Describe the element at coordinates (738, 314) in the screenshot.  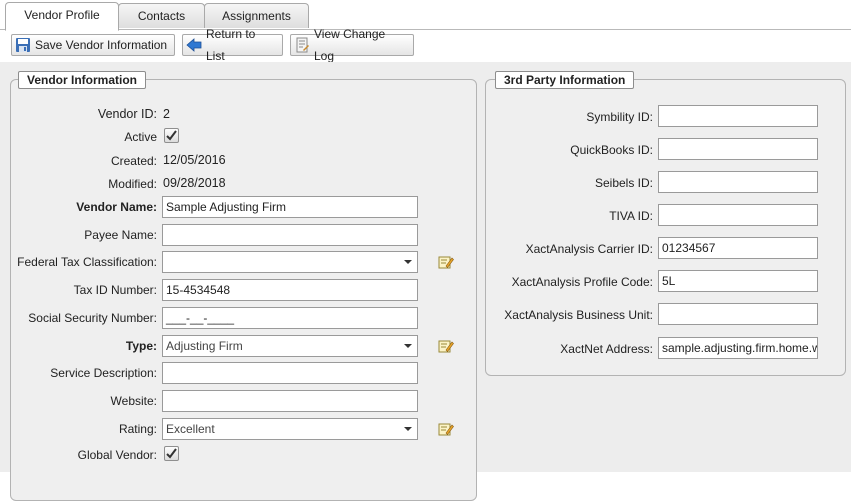
I see `xact-business-unit-input` at that location.